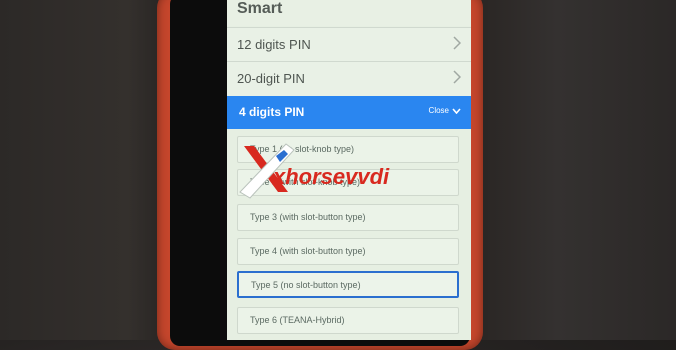  Describe the element at coordinates (272, 112) in the screenshot. I see `expanded-item-label: 4 digits PIN` at that location.